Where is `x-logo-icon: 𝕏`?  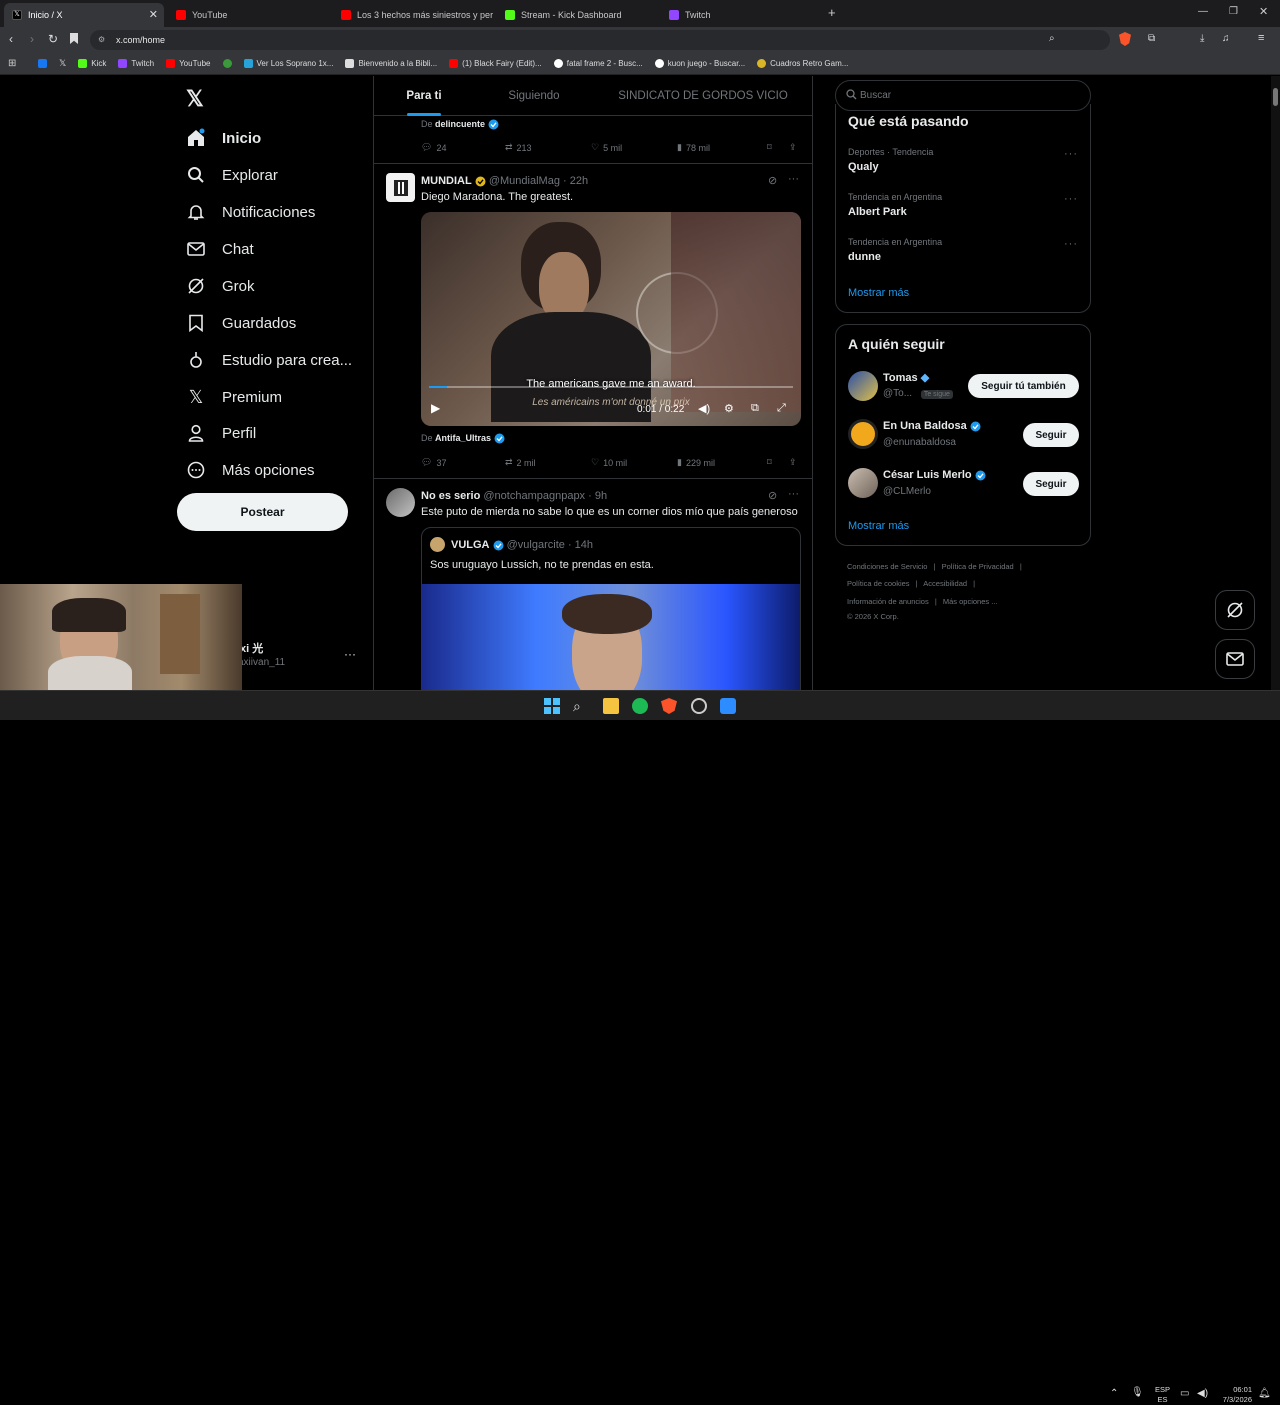 x-logo-icon: 𝕏 is located at coordinates (195, 99).